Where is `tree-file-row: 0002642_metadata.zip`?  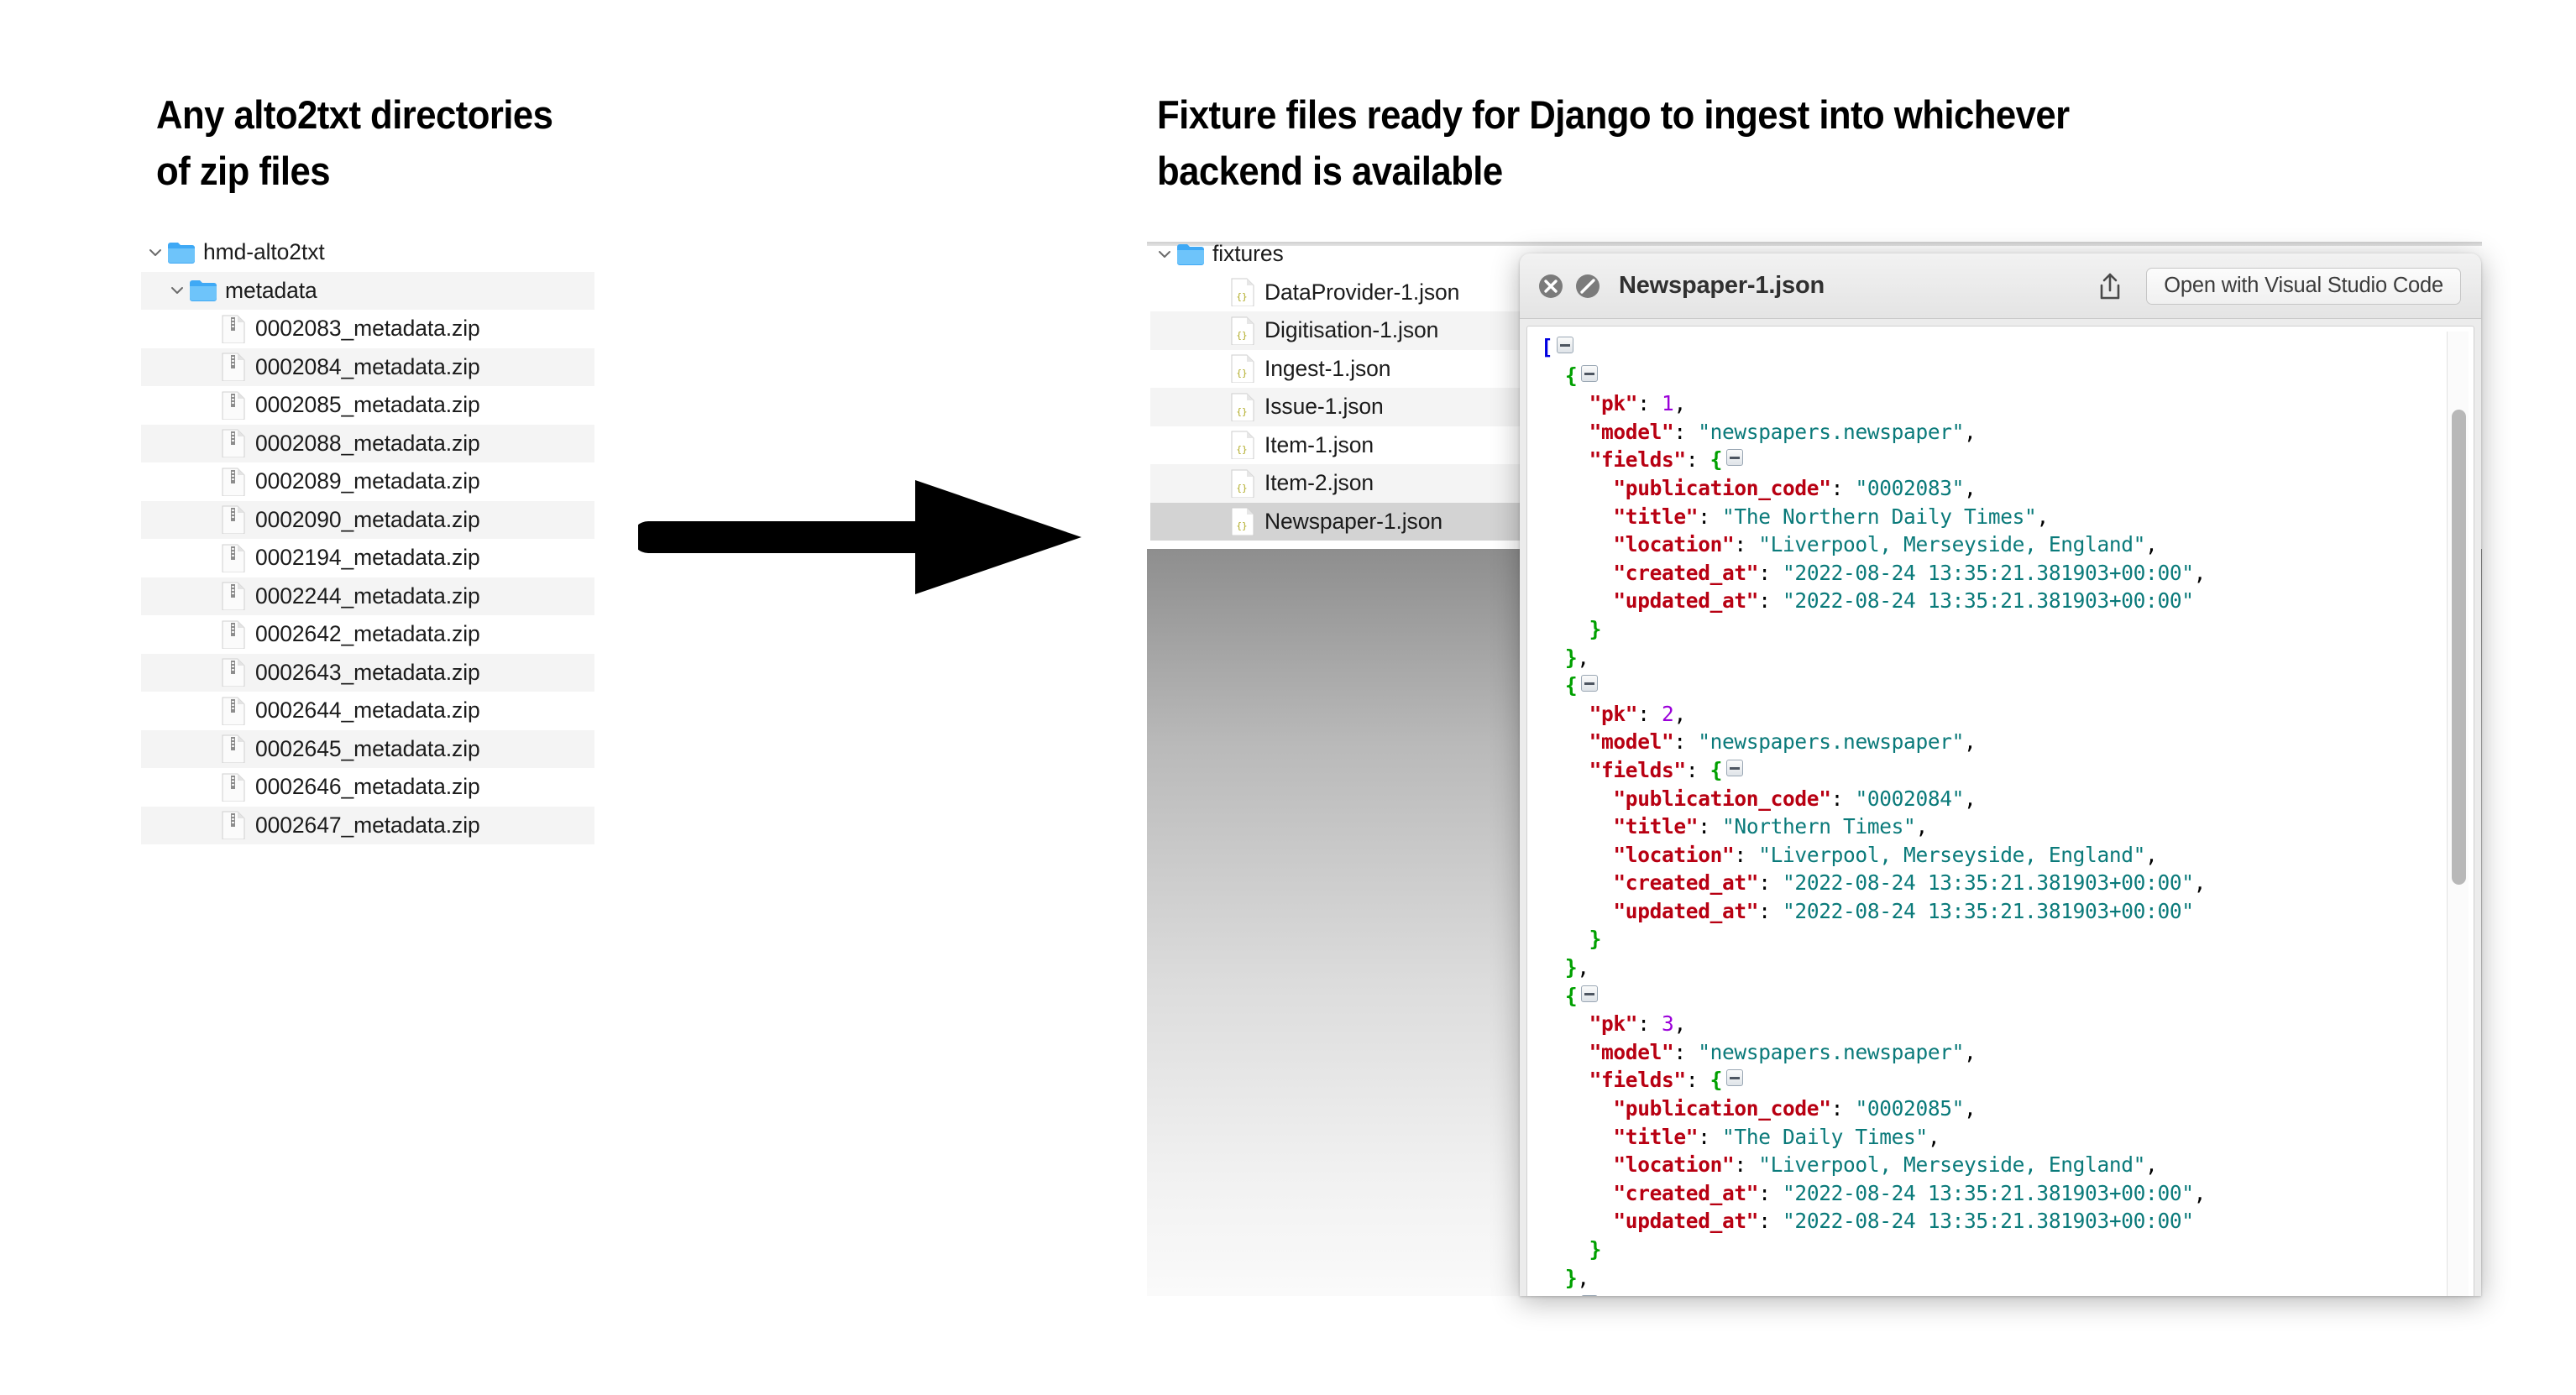 tree-file-row: 0002642_metadata.zip is located at coordinates (368, 635).